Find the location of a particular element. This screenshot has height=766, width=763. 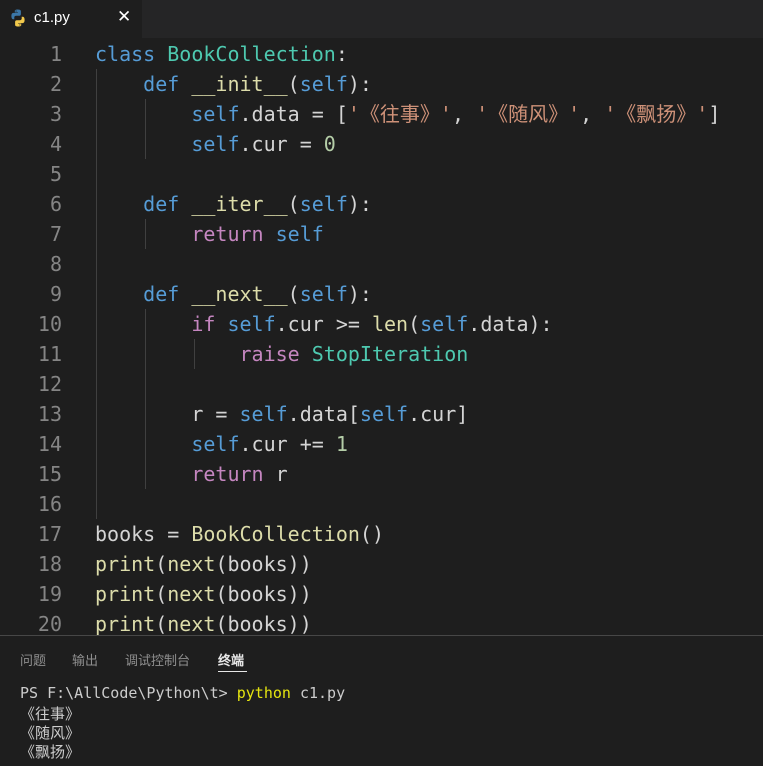

code-text: r = self.data[self.cur] is located at coordinates (282, 414).